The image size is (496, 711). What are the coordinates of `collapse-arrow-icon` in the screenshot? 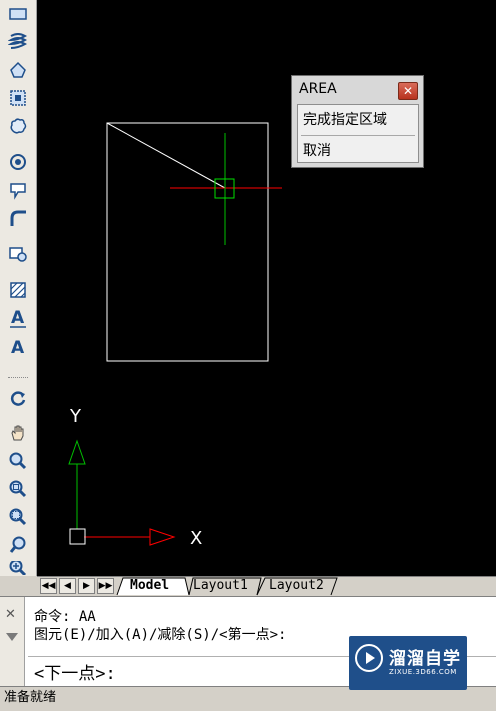 It's located at (12, 637).